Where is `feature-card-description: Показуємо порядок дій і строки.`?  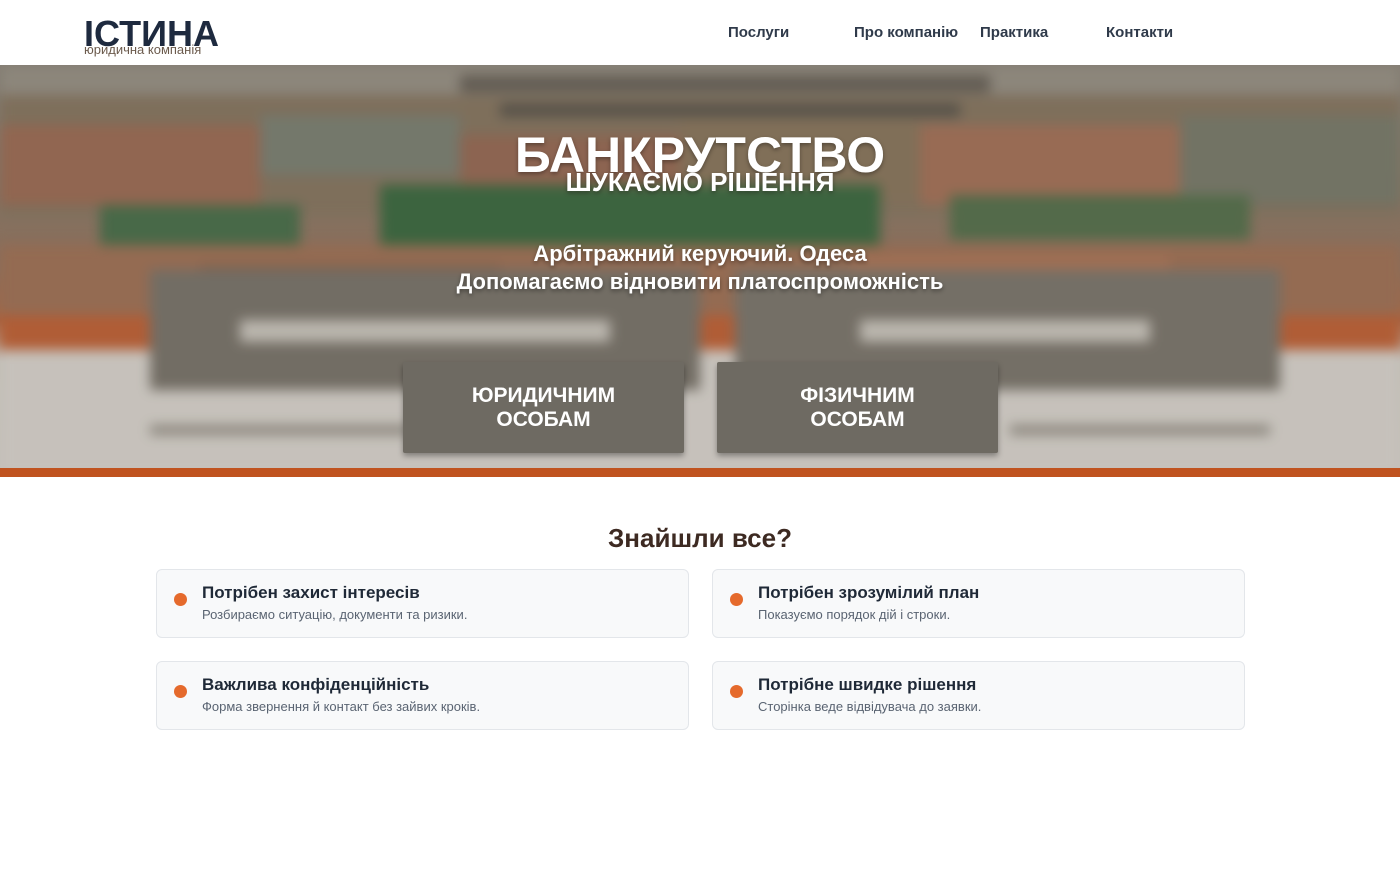
feature-card-description: Показуємо порядок дій і строки. is located at coordinates (854, 614).